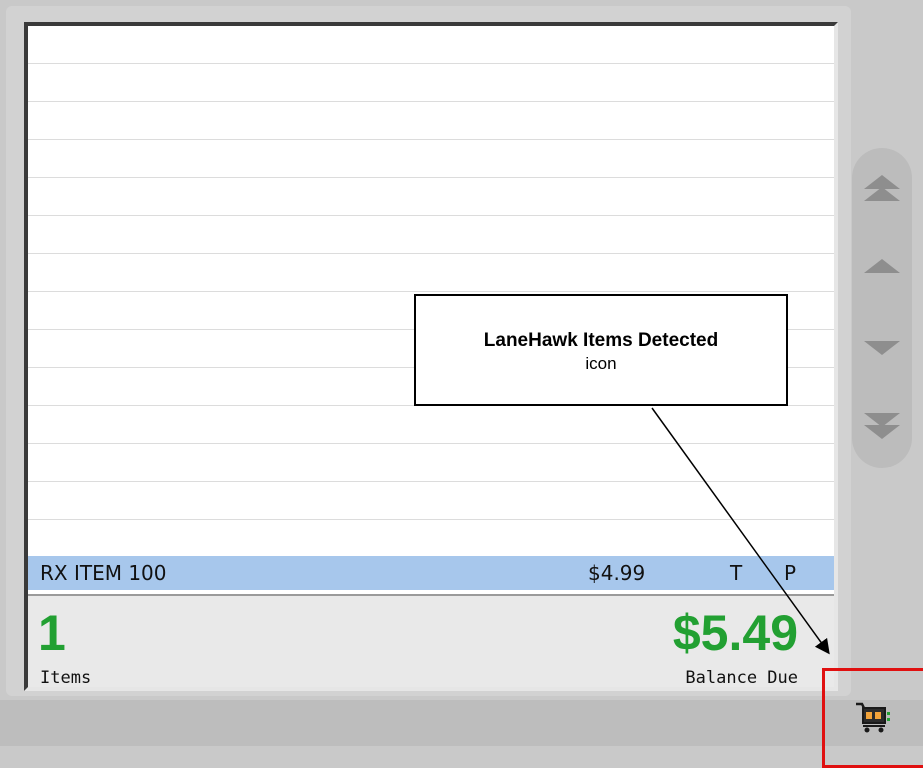 Image resolution: width=923 pixels, height=768 pixels. Describe the element at coordinates (103, 573) in the screenshot. I see `item-description: RX ITEM 100` at that location.